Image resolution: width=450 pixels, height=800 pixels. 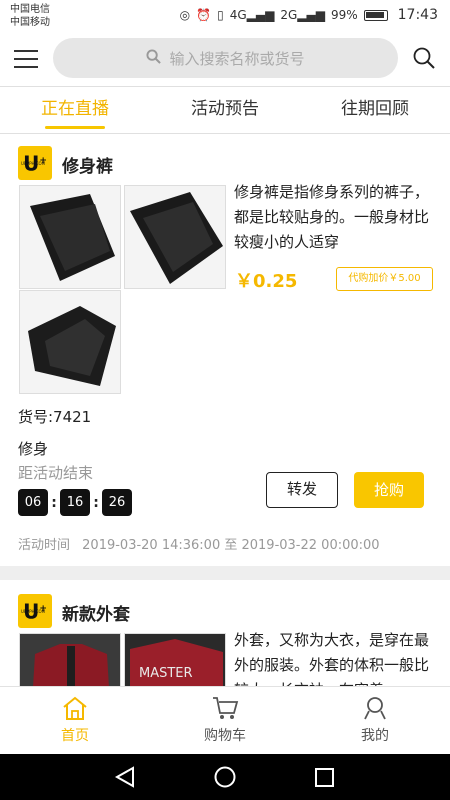 I want to click on status-icons: ◎ ⏰ ▯ 4G▂▄▆ 2G▂▄▆ 99% 17:43, so click(x=309, y=15).